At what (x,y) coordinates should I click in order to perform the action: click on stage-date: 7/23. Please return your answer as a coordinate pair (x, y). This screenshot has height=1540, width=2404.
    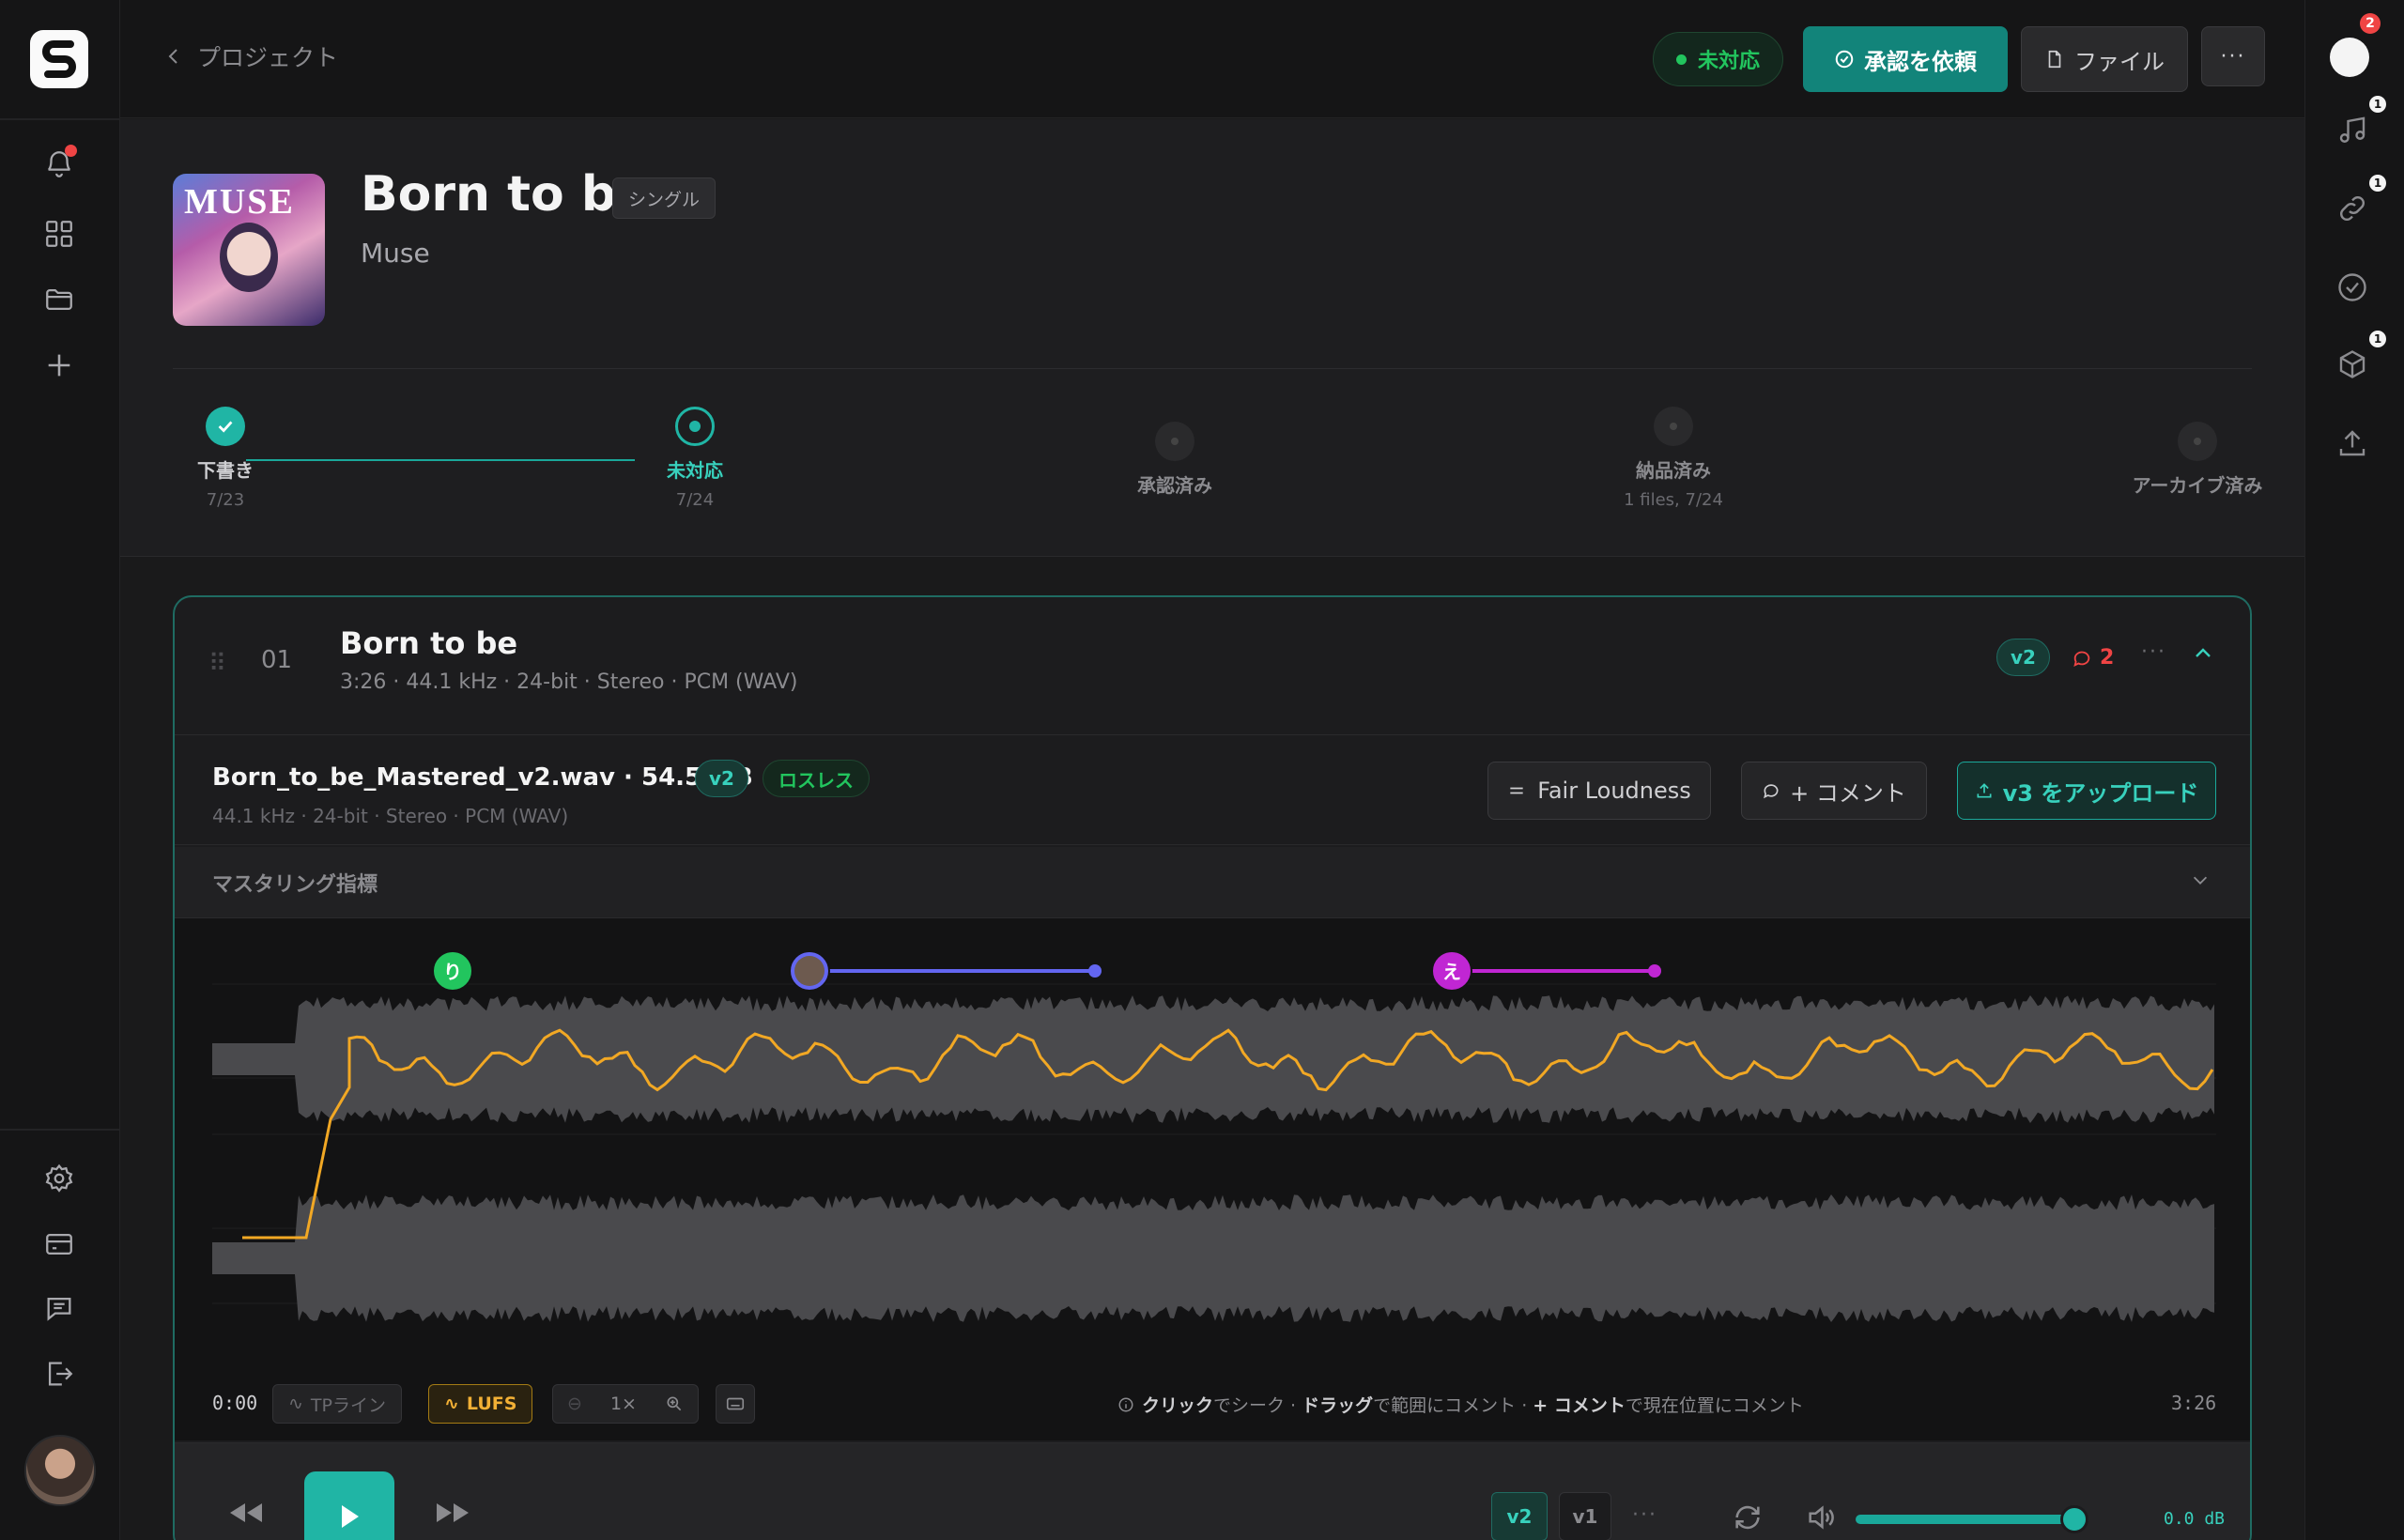
    Looking at the image, I should click on (225, 500).